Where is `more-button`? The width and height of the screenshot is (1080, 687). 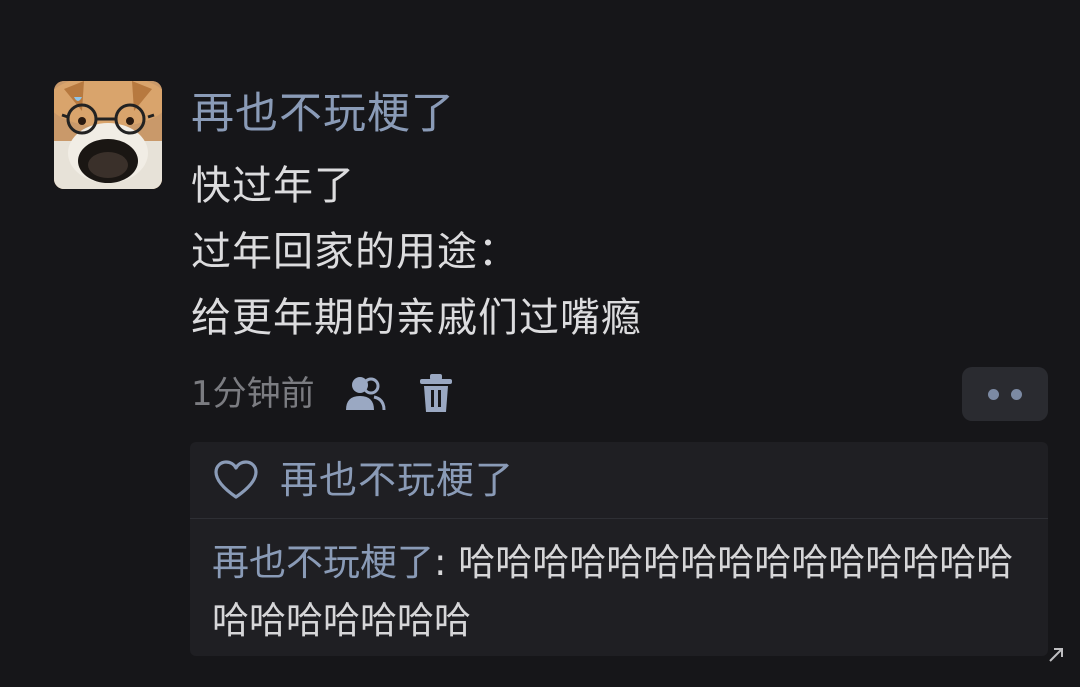
more-button is located at coordinates (1005, 394).